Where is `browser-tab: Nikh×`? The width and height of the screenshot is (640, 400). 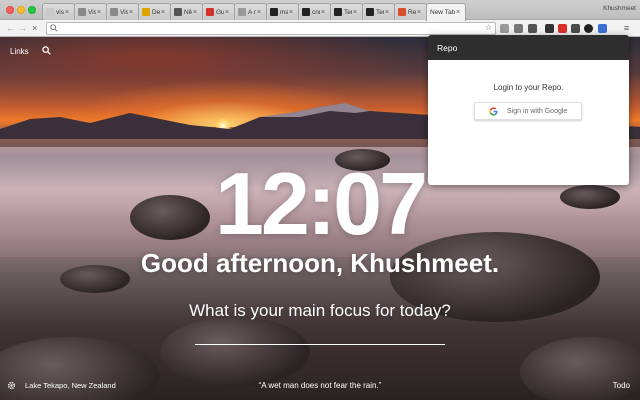 browser-tab: Nikh× is located at coordinates (186, 11).